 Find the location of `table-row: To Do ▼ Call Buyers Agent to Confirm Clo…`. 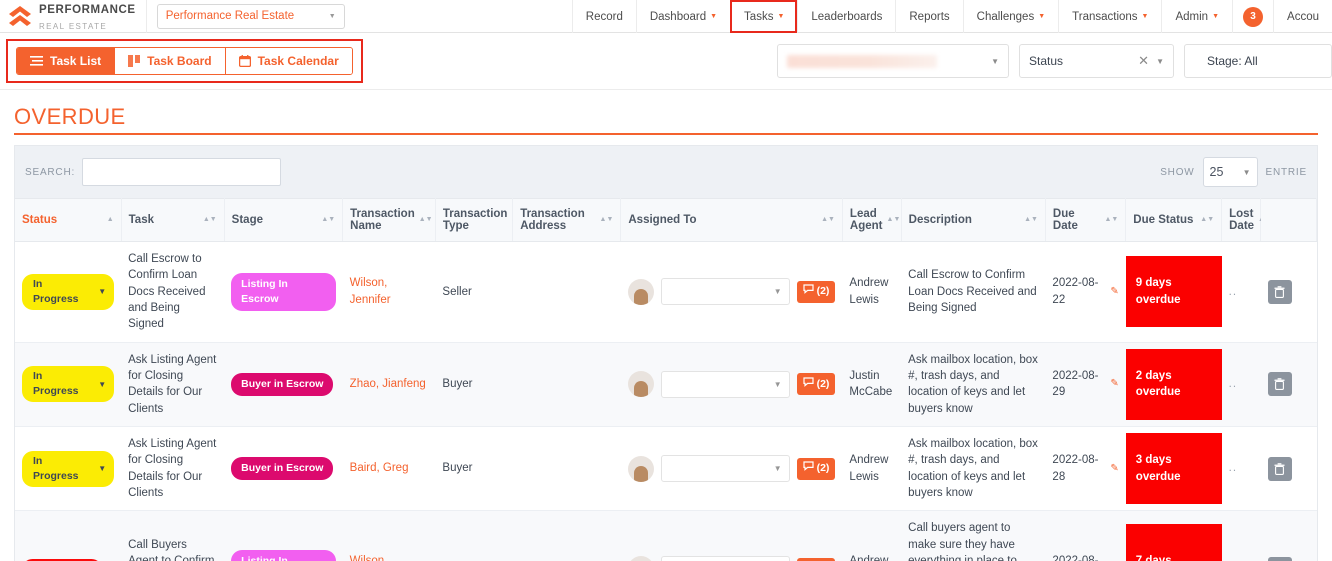

table-row: To Do ▼ Call Buyers Agent to Confirm Clo… is located at coordinates (666, 535).